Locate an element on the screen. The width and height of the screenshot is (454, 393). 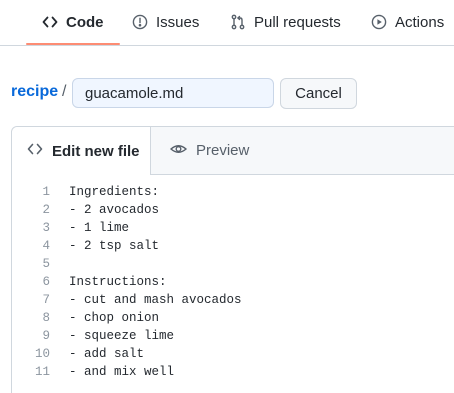
line-number: 4 is located at coordinates (46, 246).